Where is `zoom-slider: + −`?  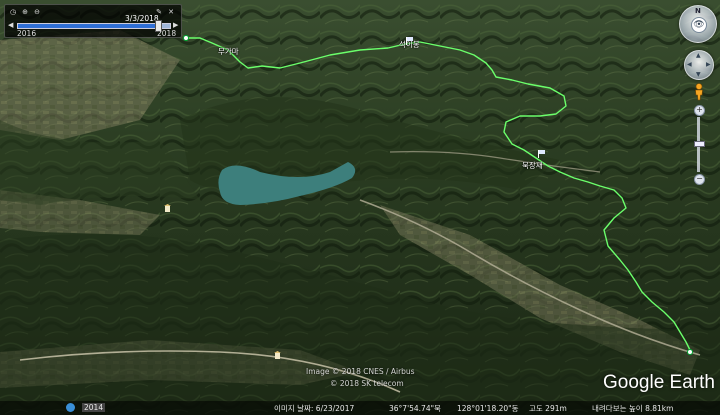 zoom-slider: + − is located at coordinates (699, 145).